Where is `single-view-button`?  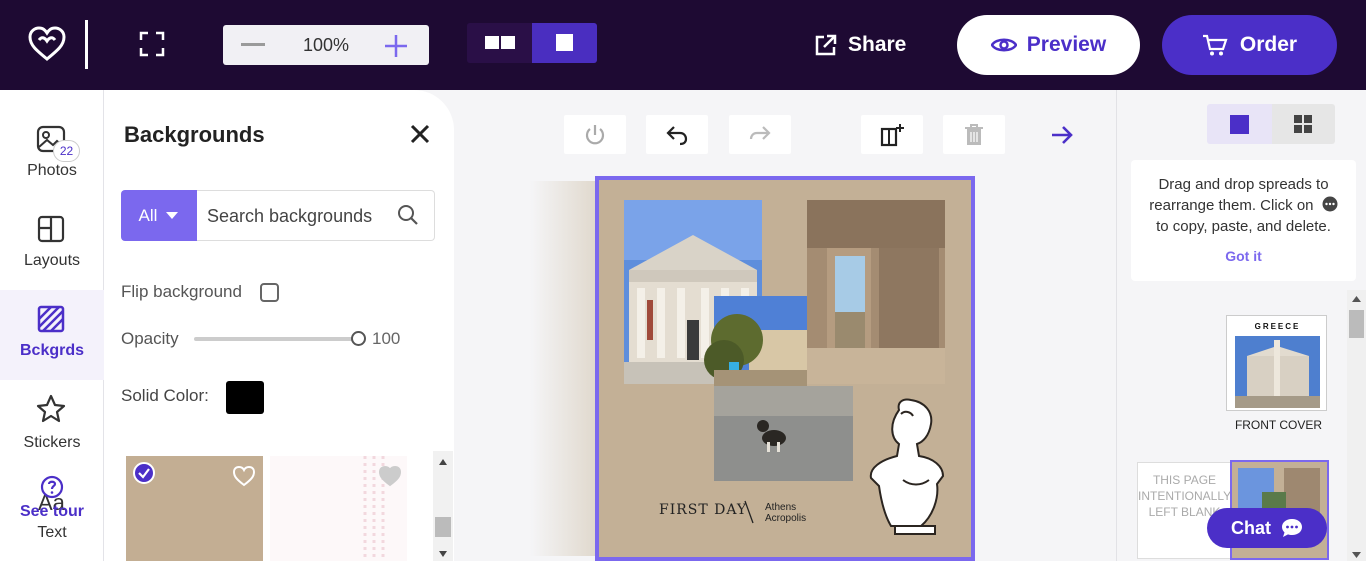 single-view-button is located at coordinates (564, 43).